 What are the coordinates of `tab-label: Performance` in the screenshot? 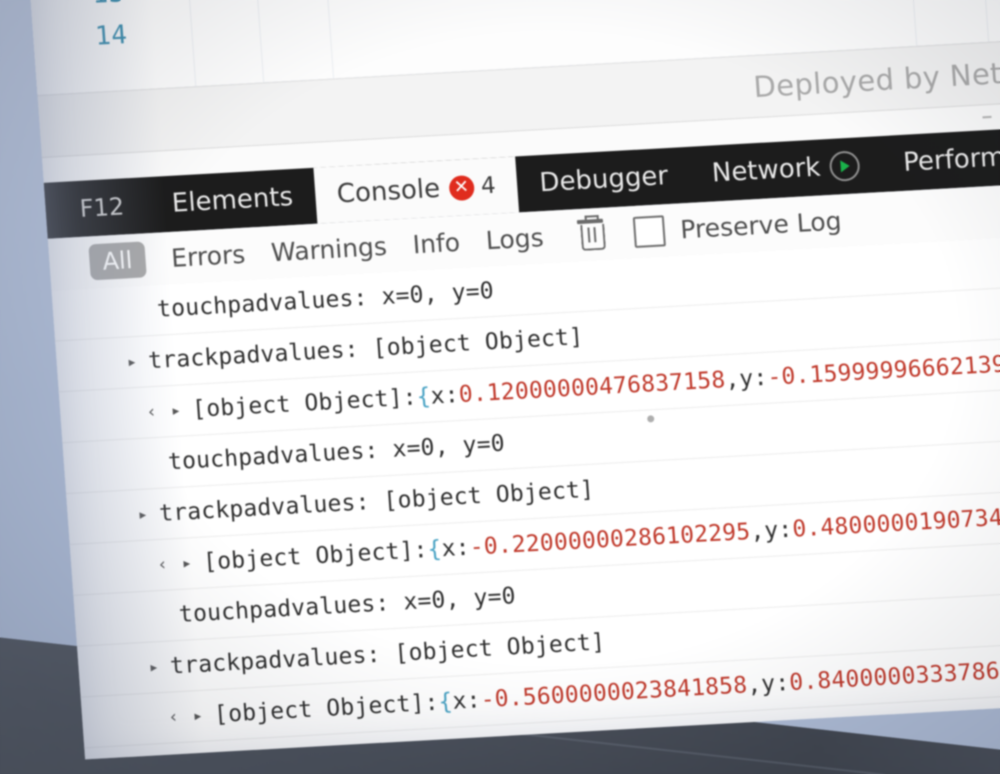 It's located at (951, 158).